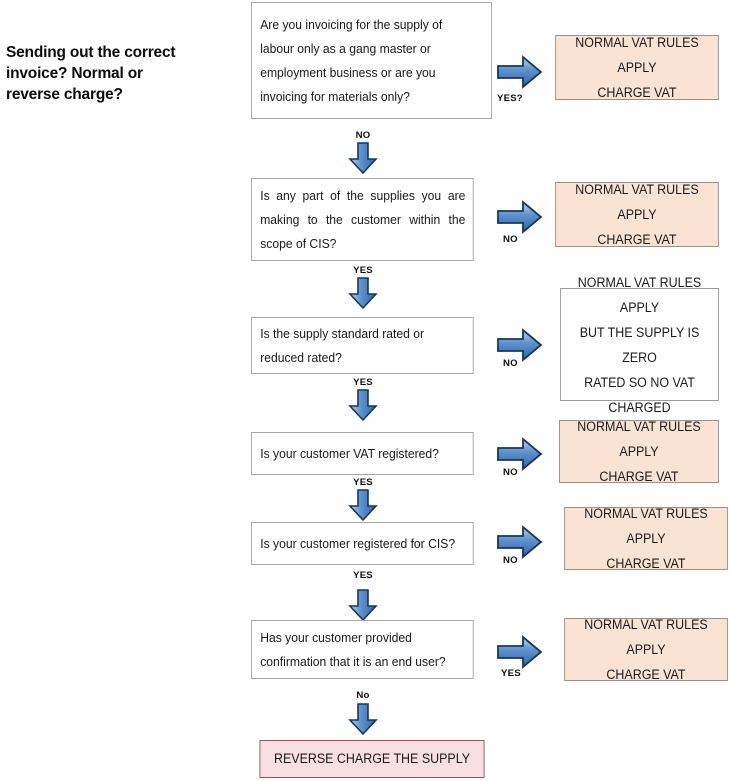  I want to click on outcome-box-4: NORMAL VAT RULES APPLY CHARGE VAT, so click(639, 451).